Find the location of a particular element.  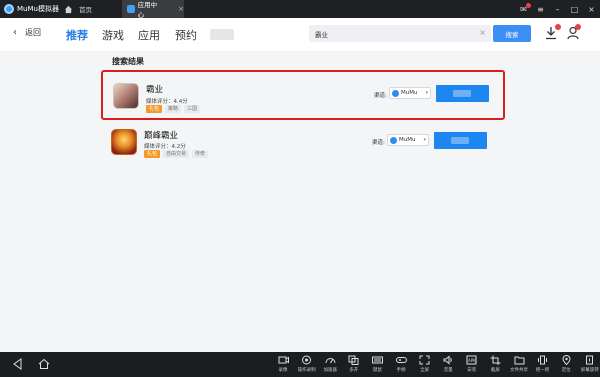

shake-icon is located at coordinates (543, 360).